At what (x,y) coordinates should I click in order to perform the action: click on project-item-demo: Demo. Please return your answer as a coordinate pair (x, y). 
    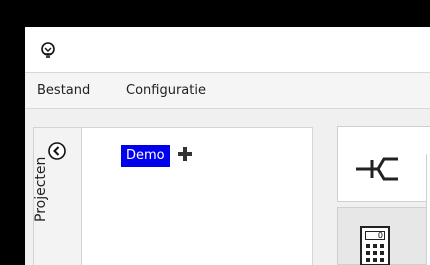
    Looking at the image, I should click on (145, 156).